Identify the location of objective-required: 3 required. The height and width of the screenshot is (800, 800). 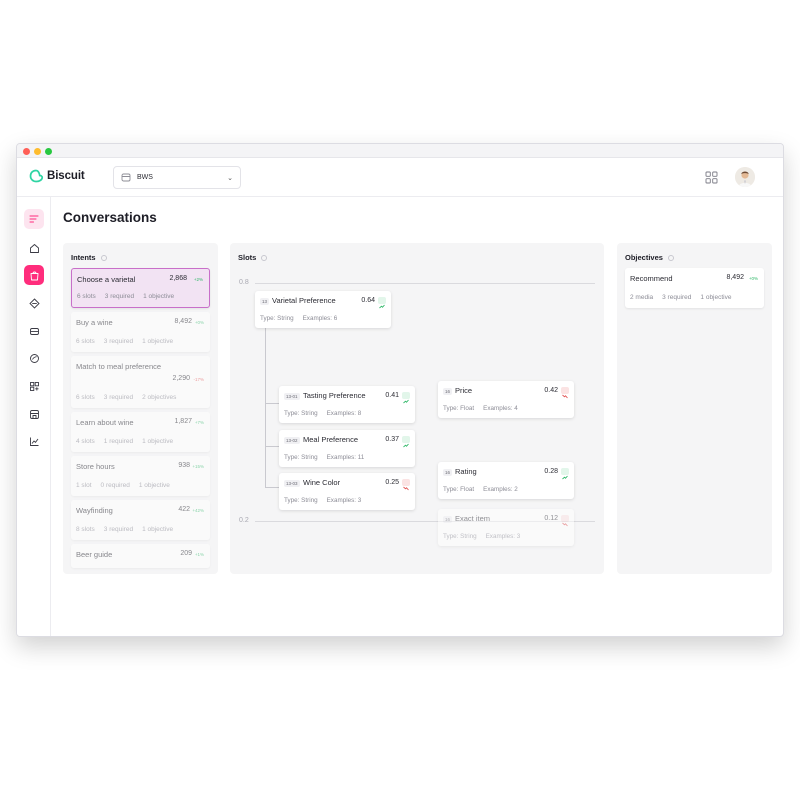
(677, 297).